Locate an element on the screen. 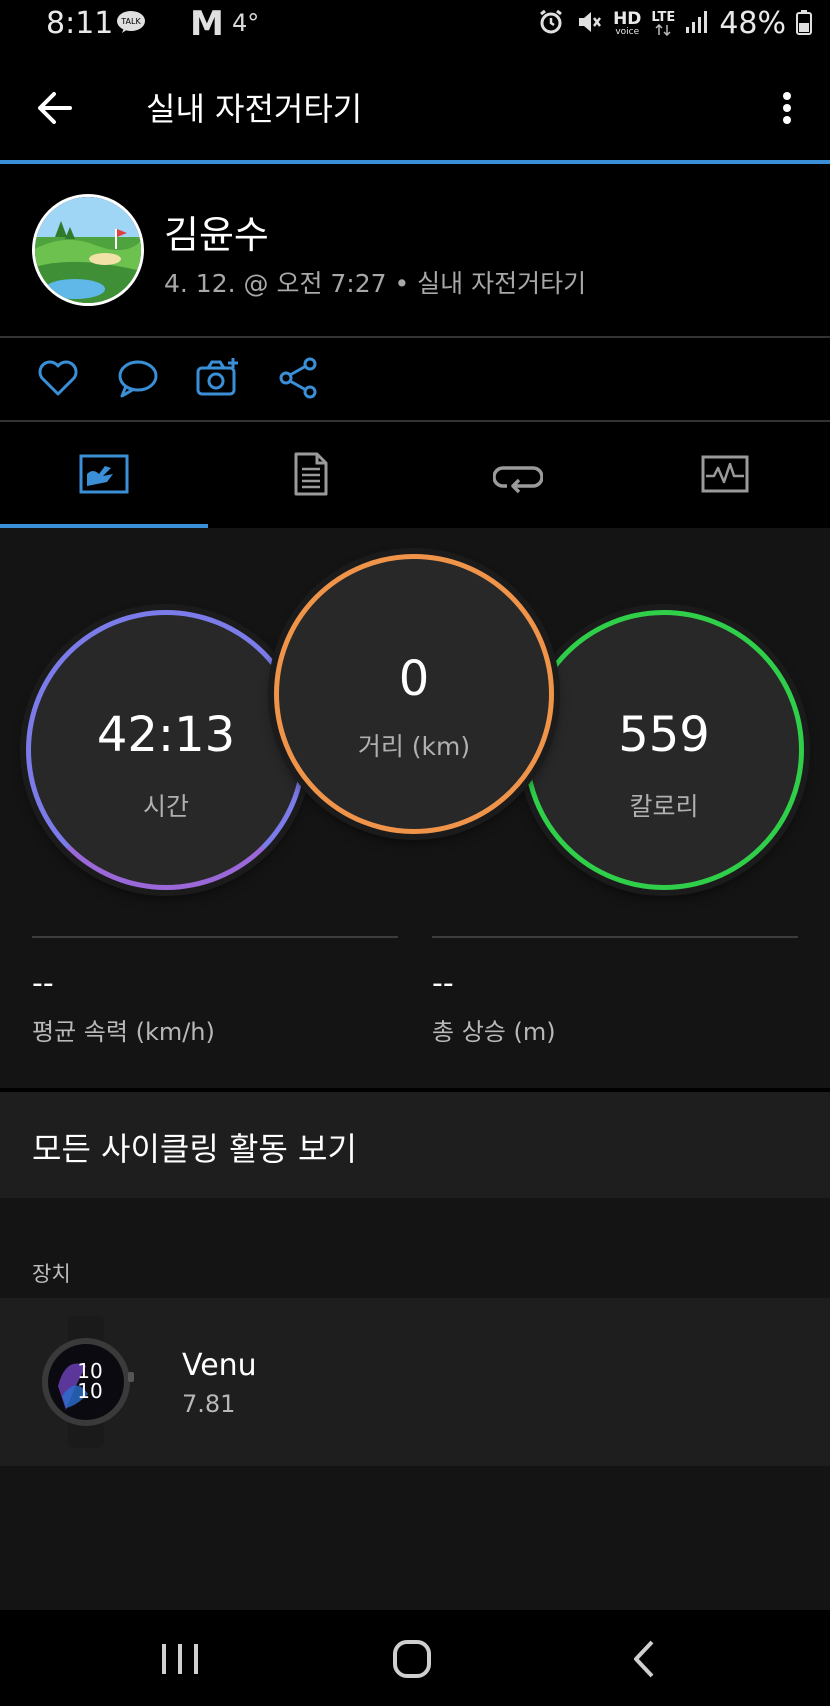  watch-face-minute: 10 is located at coordinates (89, 1391).